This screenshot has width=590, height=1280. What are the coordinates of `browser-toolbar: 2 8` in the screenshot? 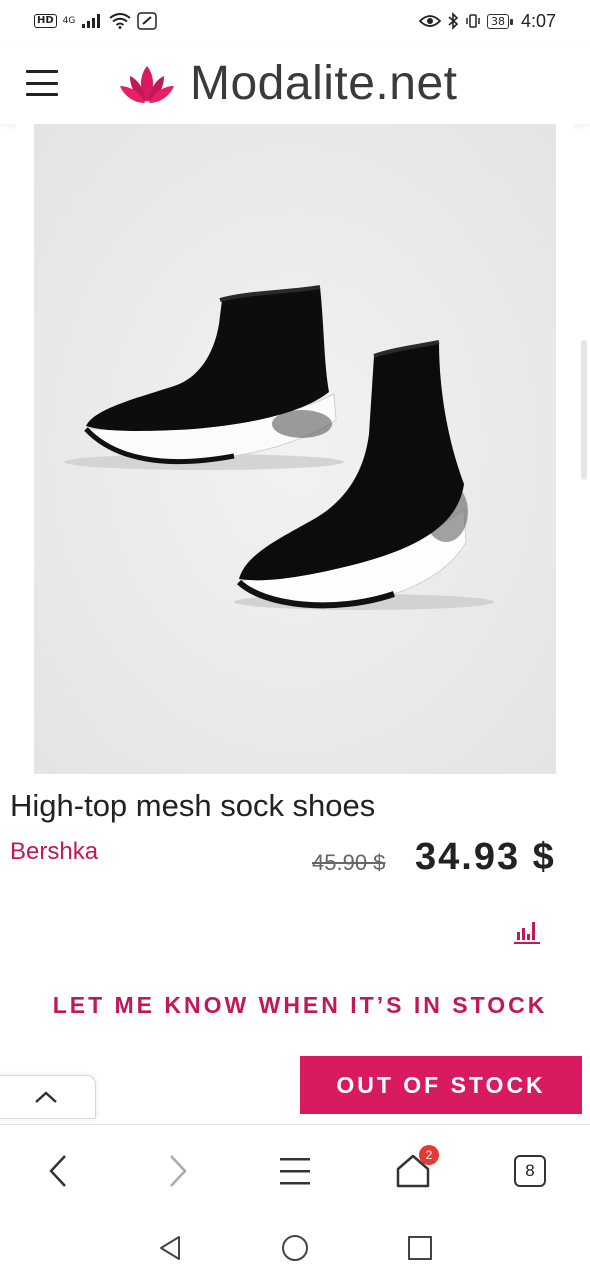 It's located at (295, 1170).